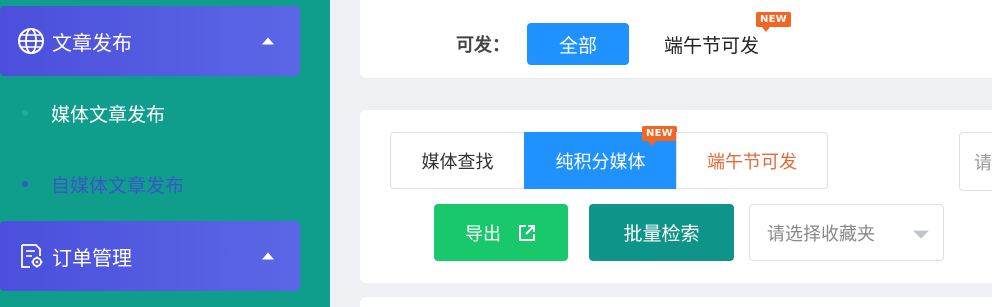 This screenshot has height=307, width=992. I want to click on sidebar-item-self-media-article-publish: 自媒体文章发布, so click(165, 184).